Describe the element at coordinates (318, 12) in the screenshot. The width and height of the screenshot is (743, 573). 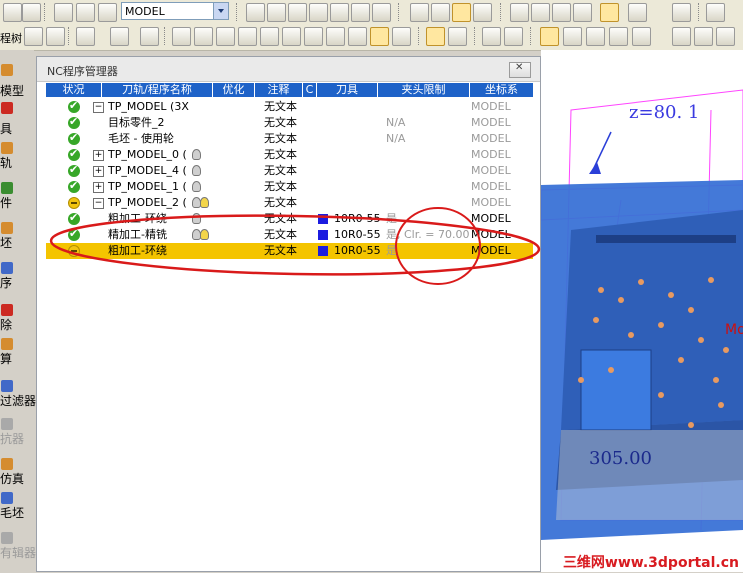
I see `view-right-icon` at that location.